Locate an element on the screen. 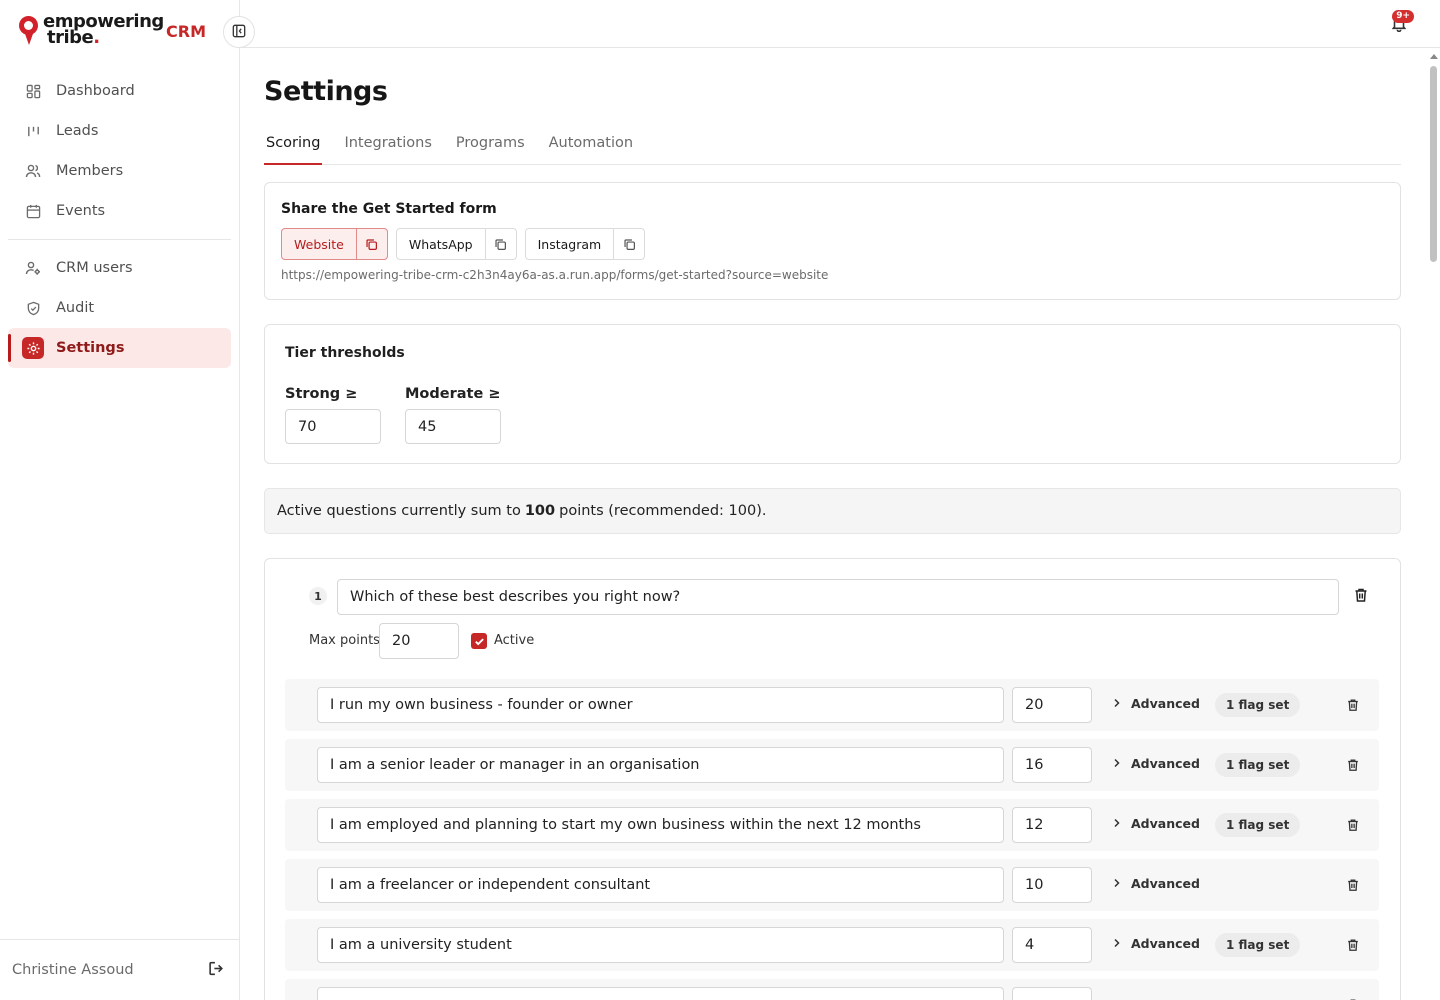  tab-scoring: Scoring is located at coordinates (293, 148).